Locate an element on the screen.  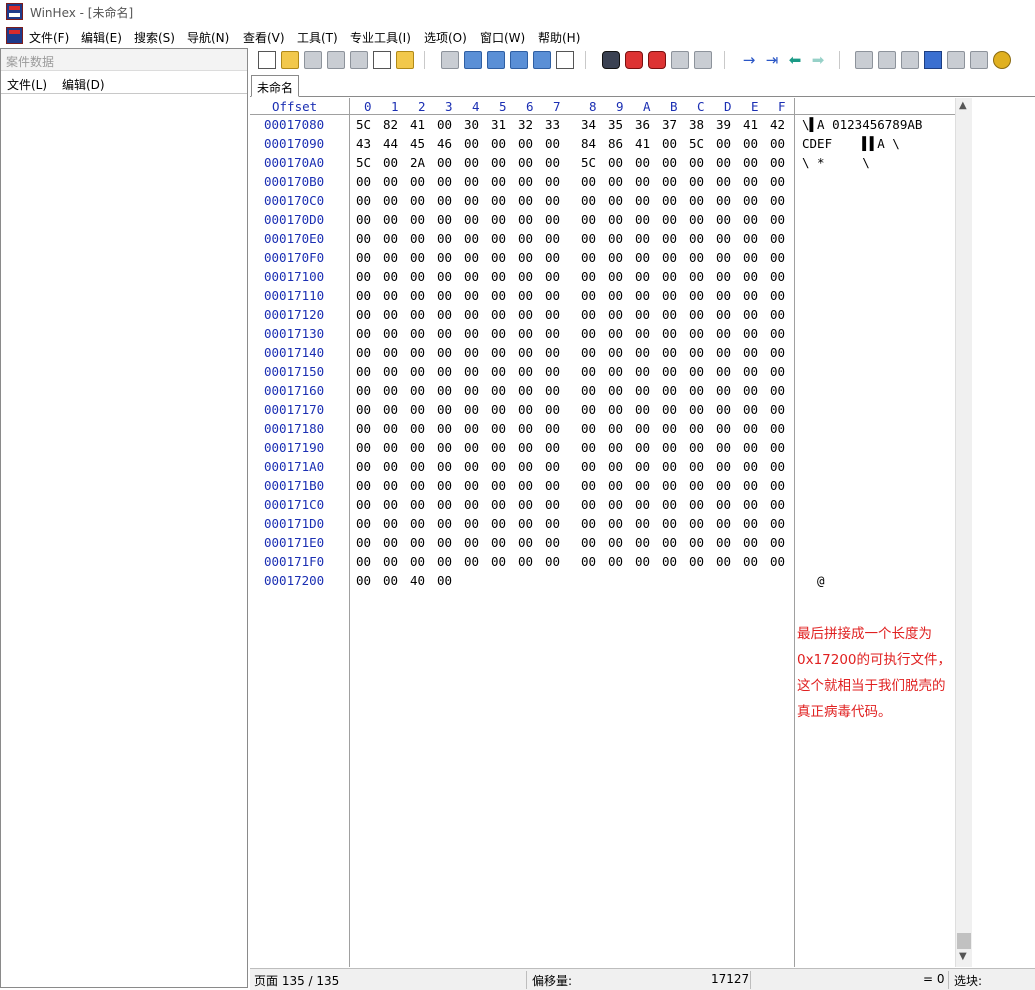
row-offset: 000171C0 is located at coordinates (294, 504).